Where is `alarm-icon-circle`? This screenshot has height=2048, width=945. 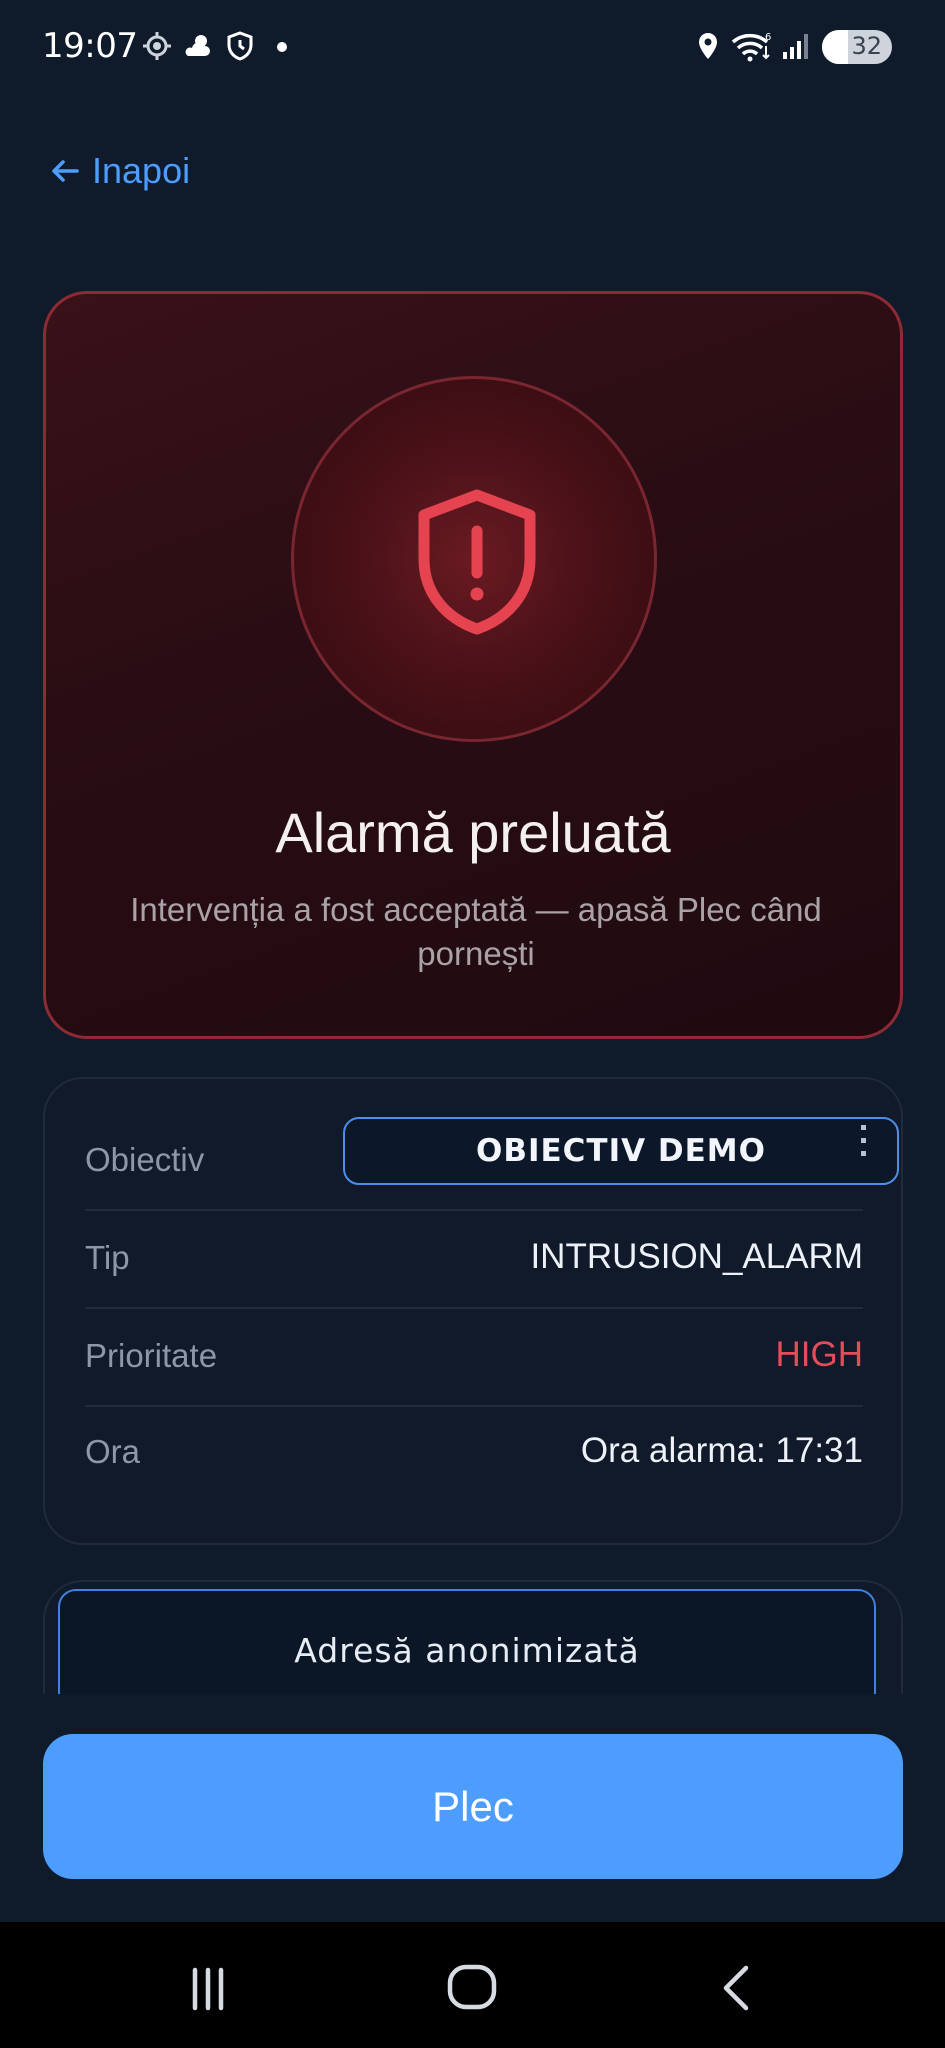 alarm-icon-circle is located at coordinates (474, 559).